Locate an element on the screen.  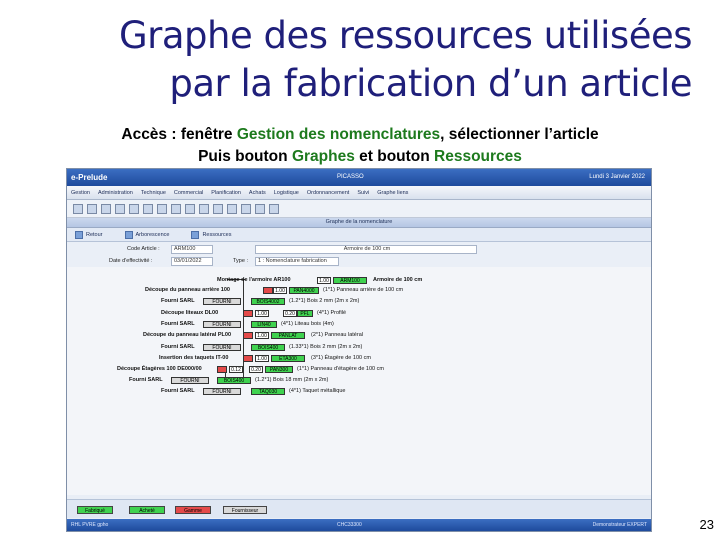
page-number: 23 is located at coordinates (706, 524).